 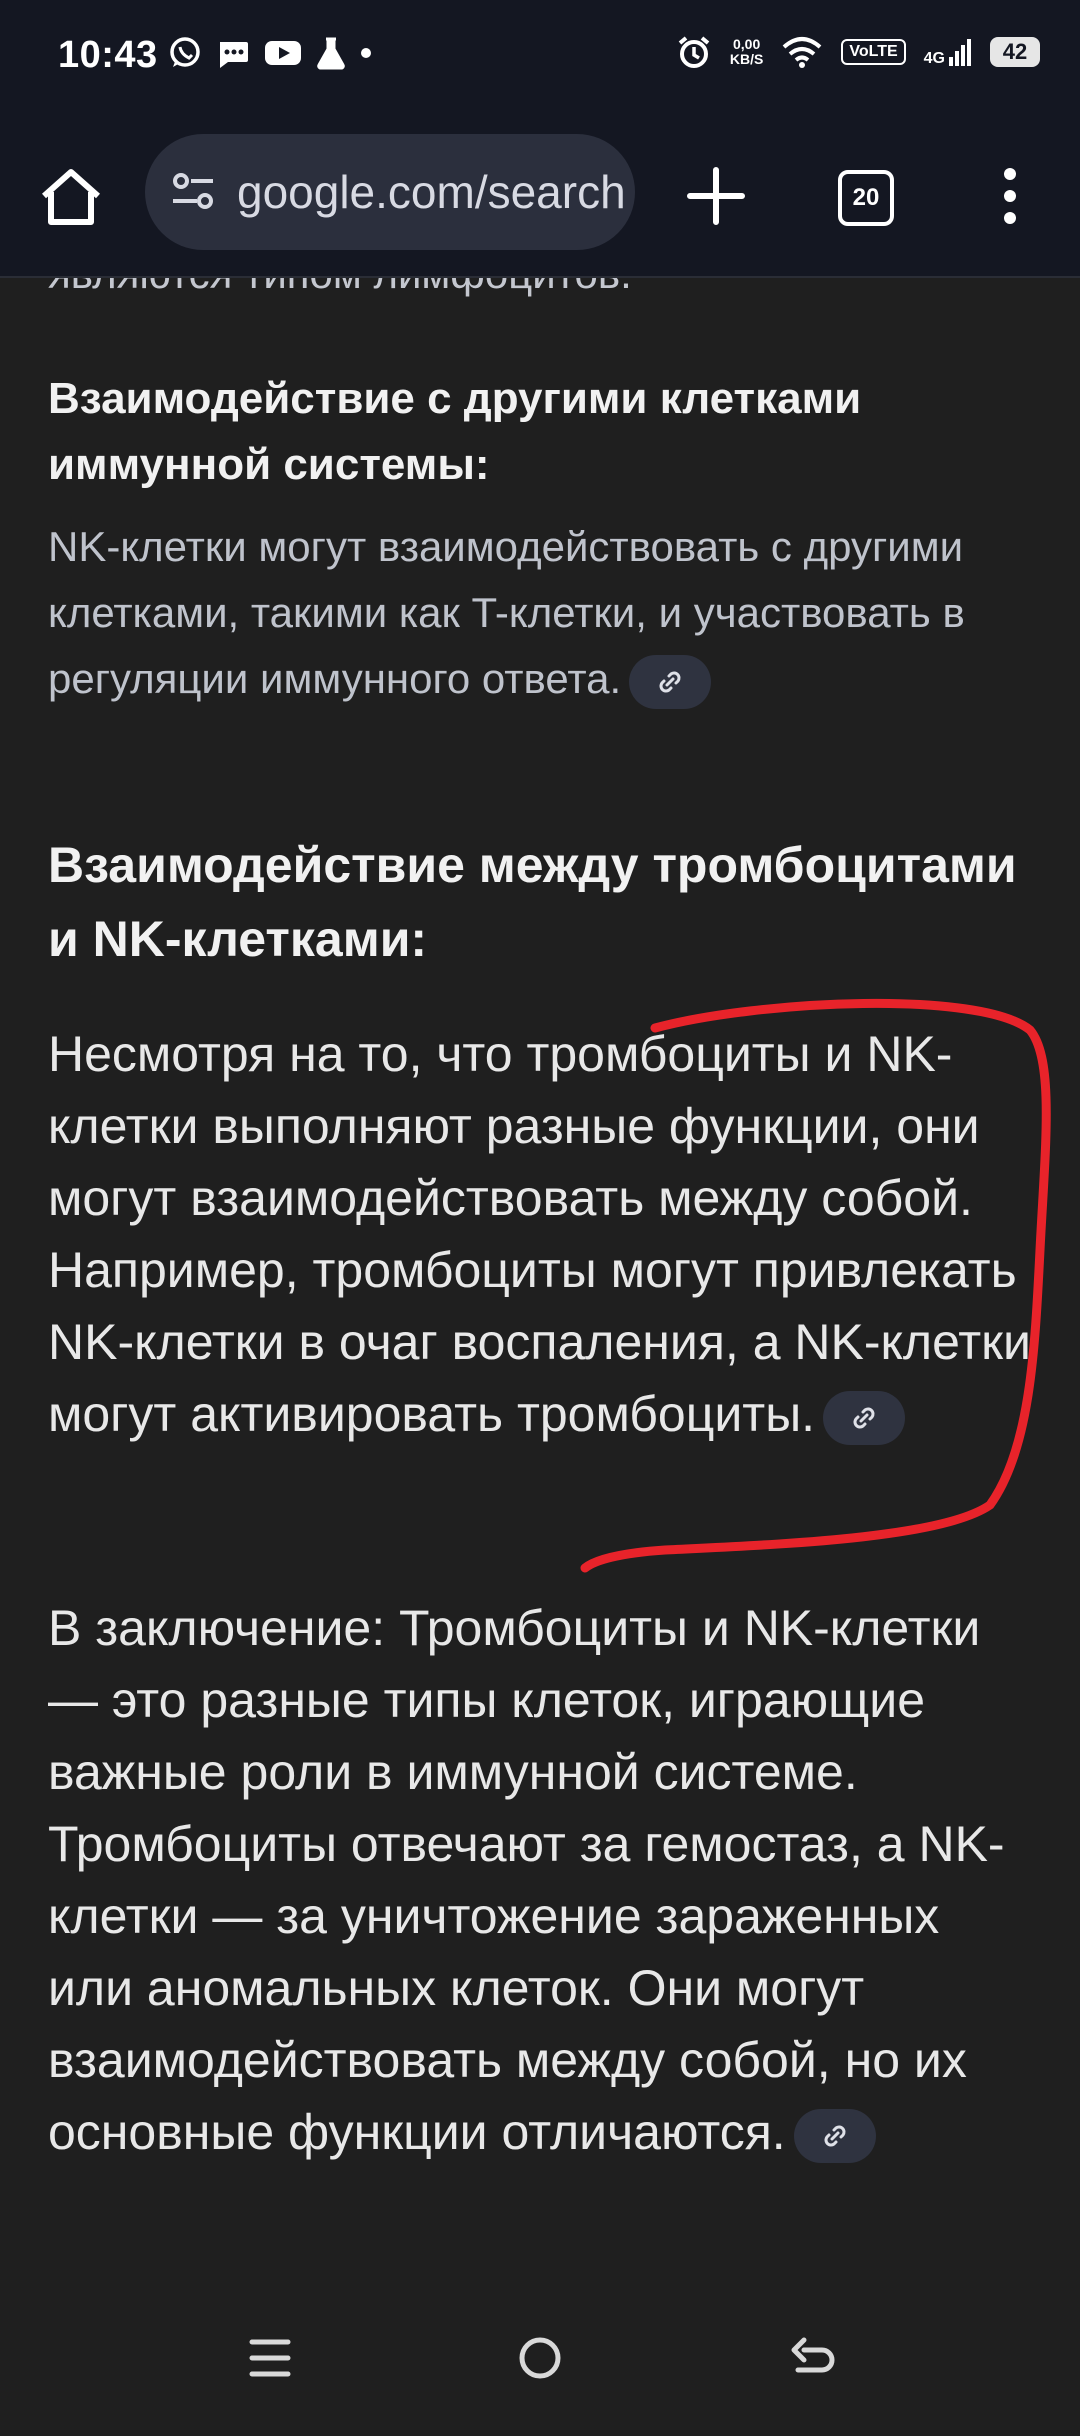 I want to click on net-speed-value: 0,00, so click(x=747, y=44).